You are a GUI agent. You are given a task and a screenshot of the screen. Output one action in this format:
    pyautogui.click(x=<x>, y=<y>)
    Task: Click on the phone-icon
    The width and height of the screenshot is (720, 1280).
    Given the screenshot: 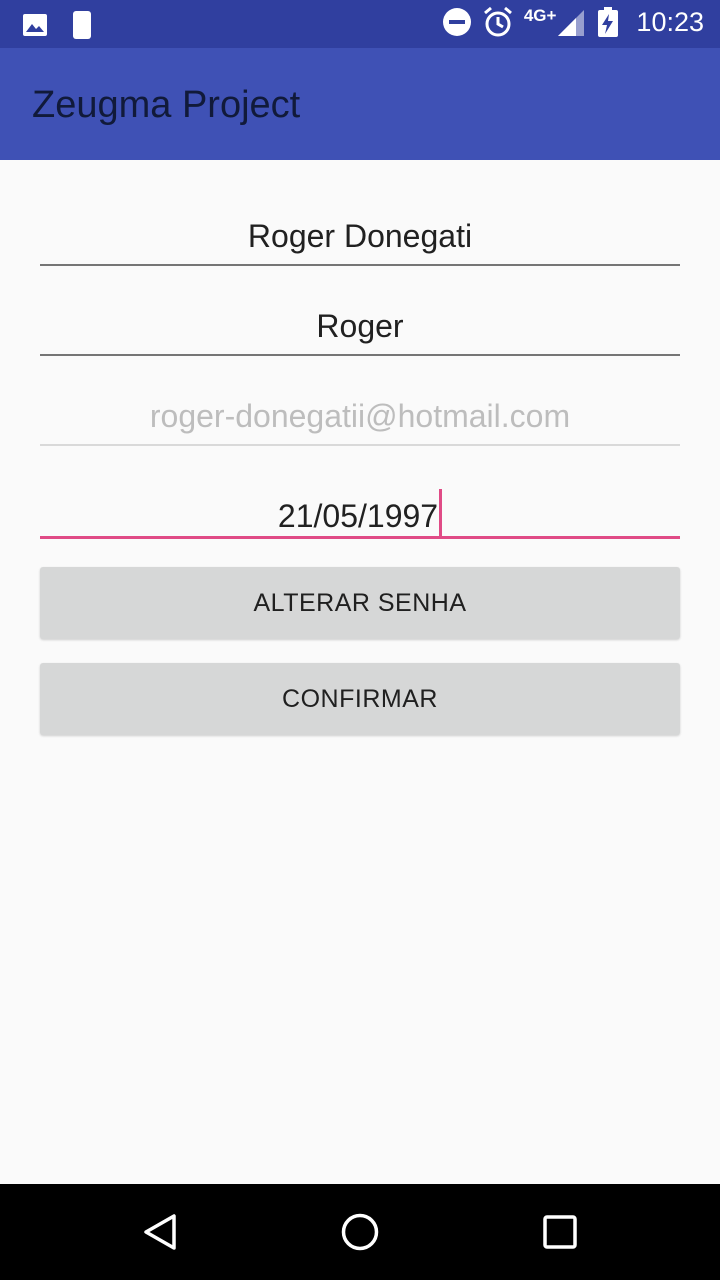 What is the action you would take?
    pyautogui.click(x=82, y=25)
    